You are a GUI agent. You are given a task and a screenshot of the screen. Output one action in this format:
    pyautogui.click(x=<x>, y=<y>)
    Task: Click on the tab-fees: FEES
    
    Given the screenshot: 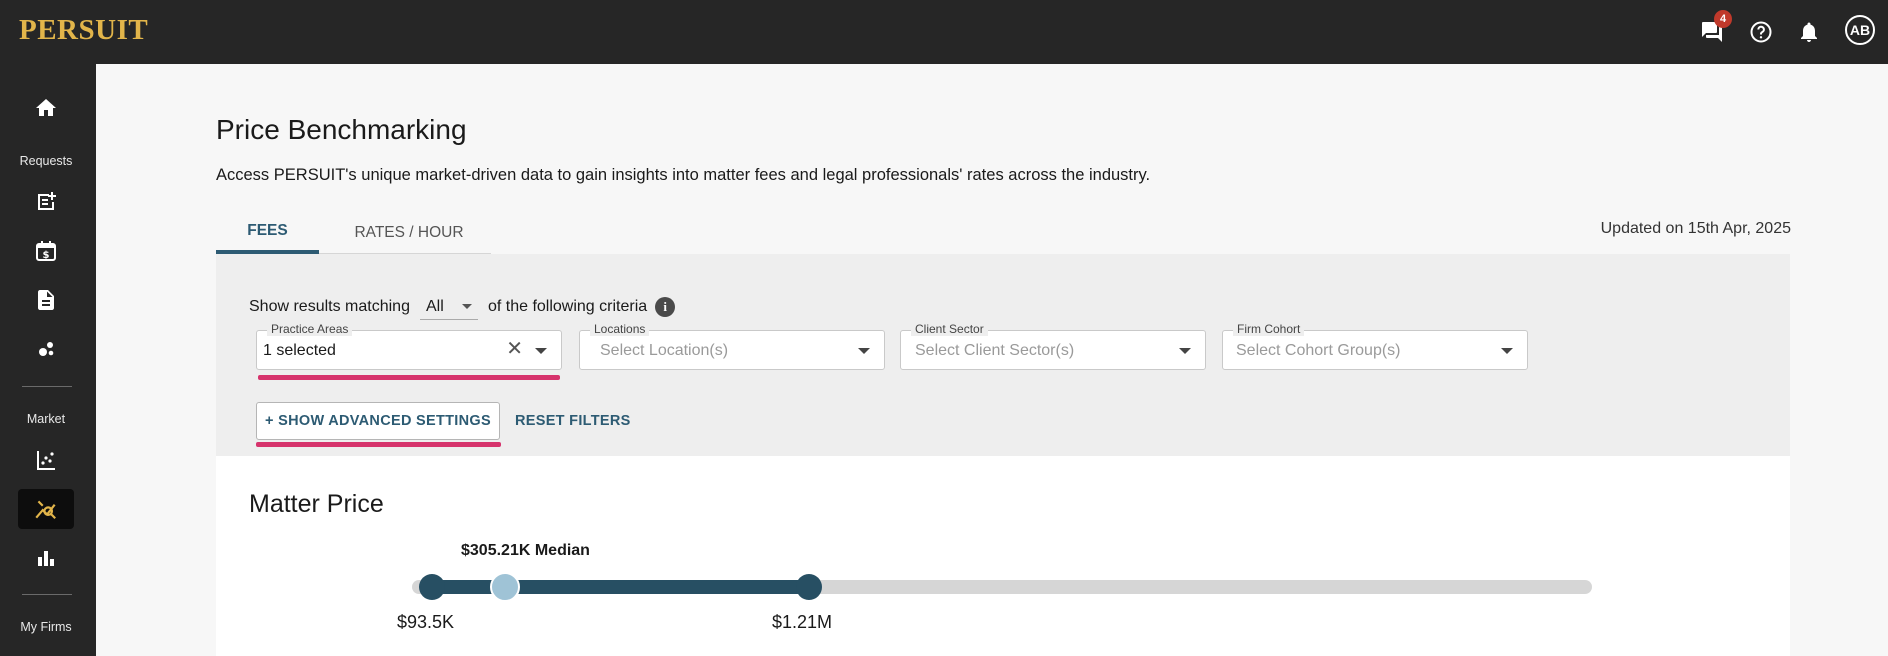 What is the action you would take?
    pyautogui.click(x=267, y=233)
    